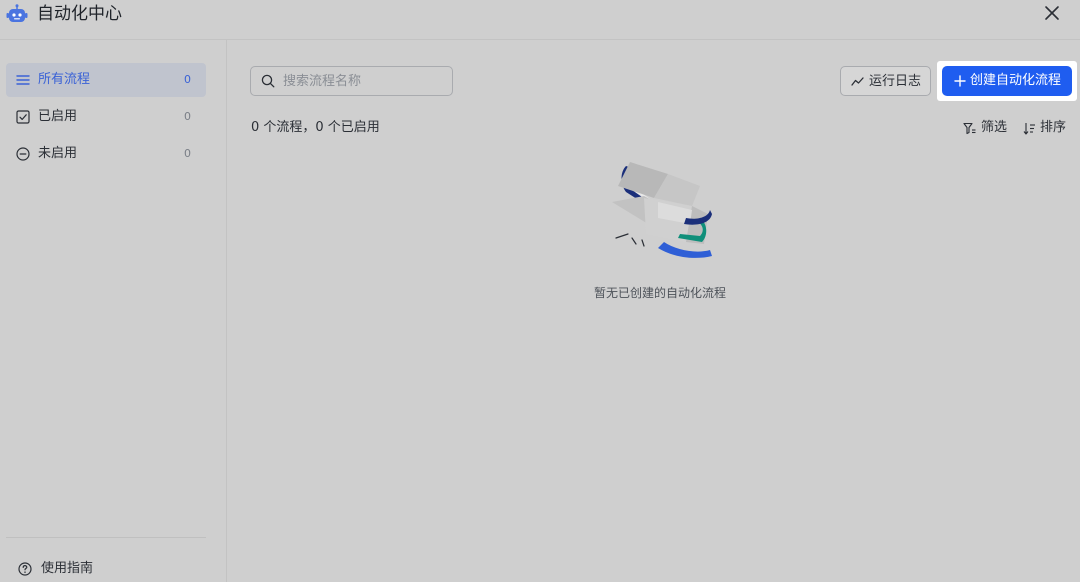 The width and height of the screenshot is (1080, 582). I want to click on empty-box-illustration, so click(662, 210).